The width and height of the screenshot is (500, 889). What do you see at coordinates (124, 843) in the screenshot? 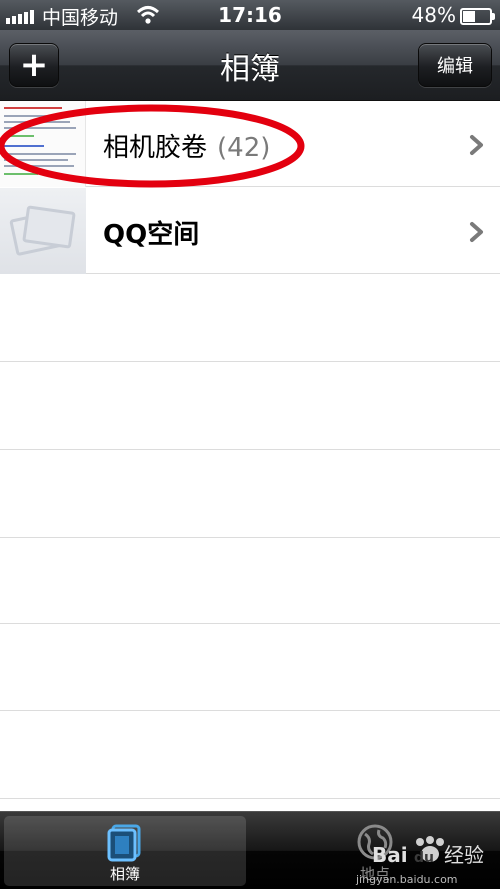
I see `albums-icon` at bounding box center [124, 843].